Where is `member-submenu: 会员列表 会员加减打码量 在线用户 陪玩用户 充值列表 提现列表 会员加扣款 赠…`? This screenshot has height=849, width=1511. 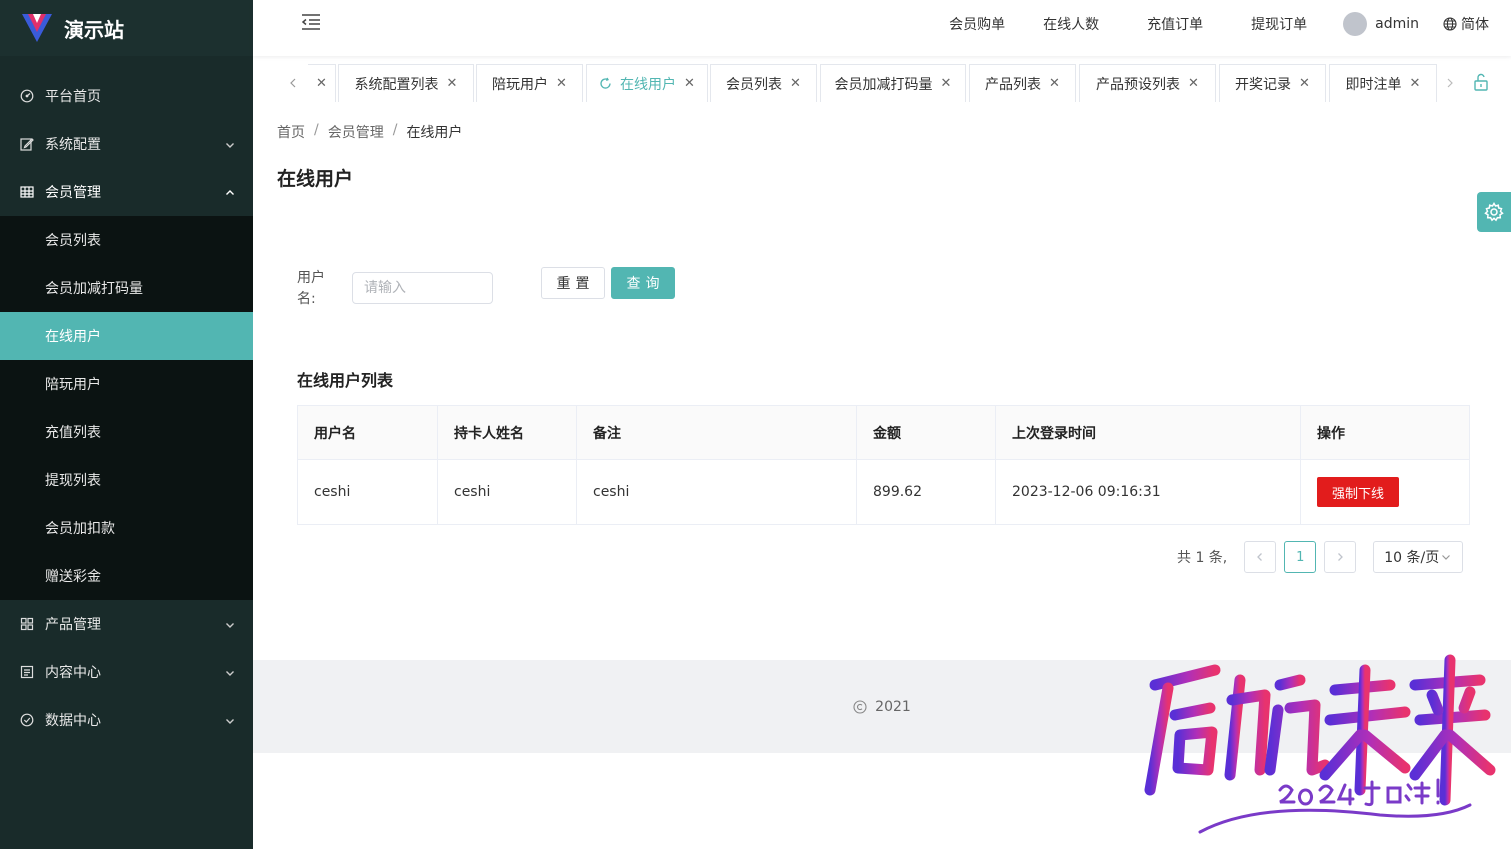 member-submenu: 会员列表 会员加减打码量 在线用户 陪玩用户 充值列表 提现列表 会员加扣款 赠… is located at coordinates (126, 408).